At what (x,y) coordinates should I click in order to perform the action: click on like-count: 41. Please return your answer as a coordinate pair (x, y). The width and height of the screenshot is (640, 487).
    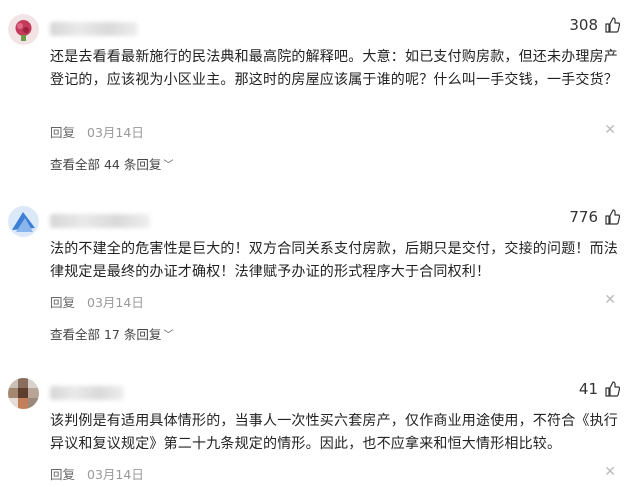
    Looking at the image, I should click on (588, 389).